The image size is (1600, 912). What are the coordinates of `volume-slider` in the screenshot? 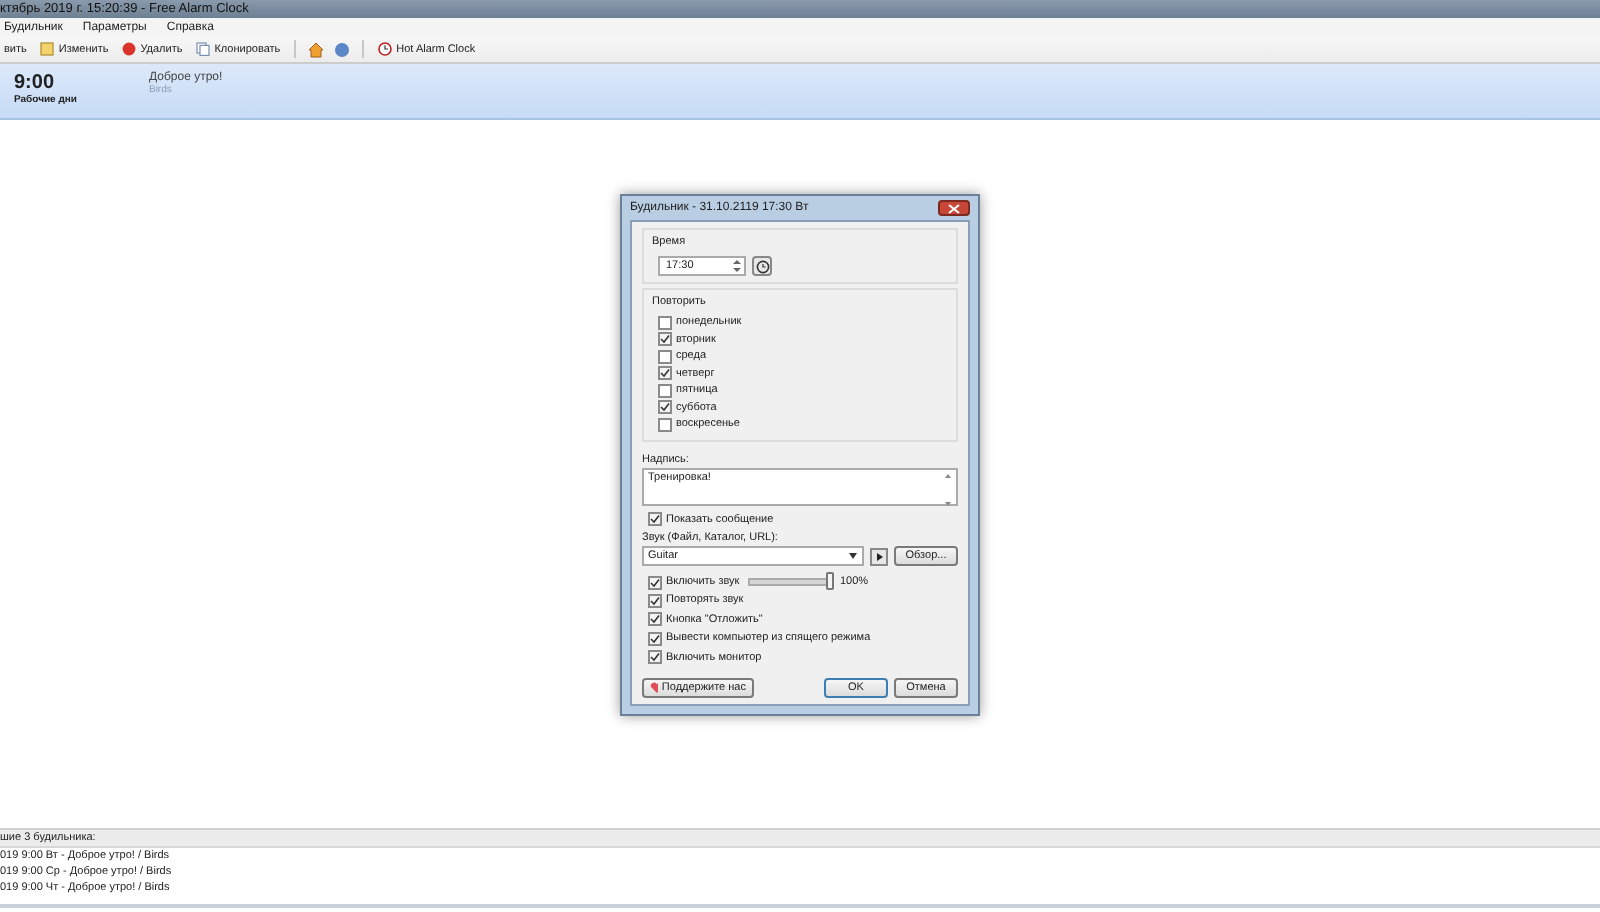 It's located at (790, 582).